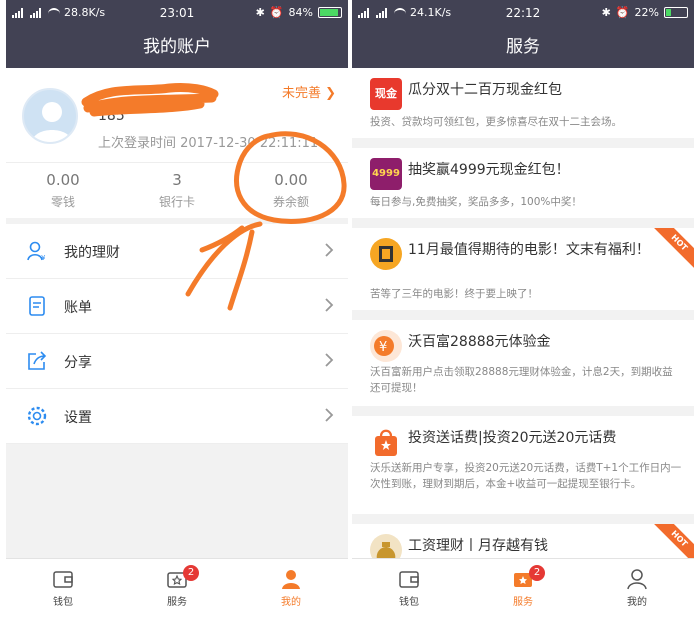  What do you see at coordinates (523, 269) in the screenshot?
I see `promo-card-movie: 11月最值得期待的电影！文末有福利！ 苦等了三年的电影！终于要上映了！ HOT` at bounding box center [523, 269].